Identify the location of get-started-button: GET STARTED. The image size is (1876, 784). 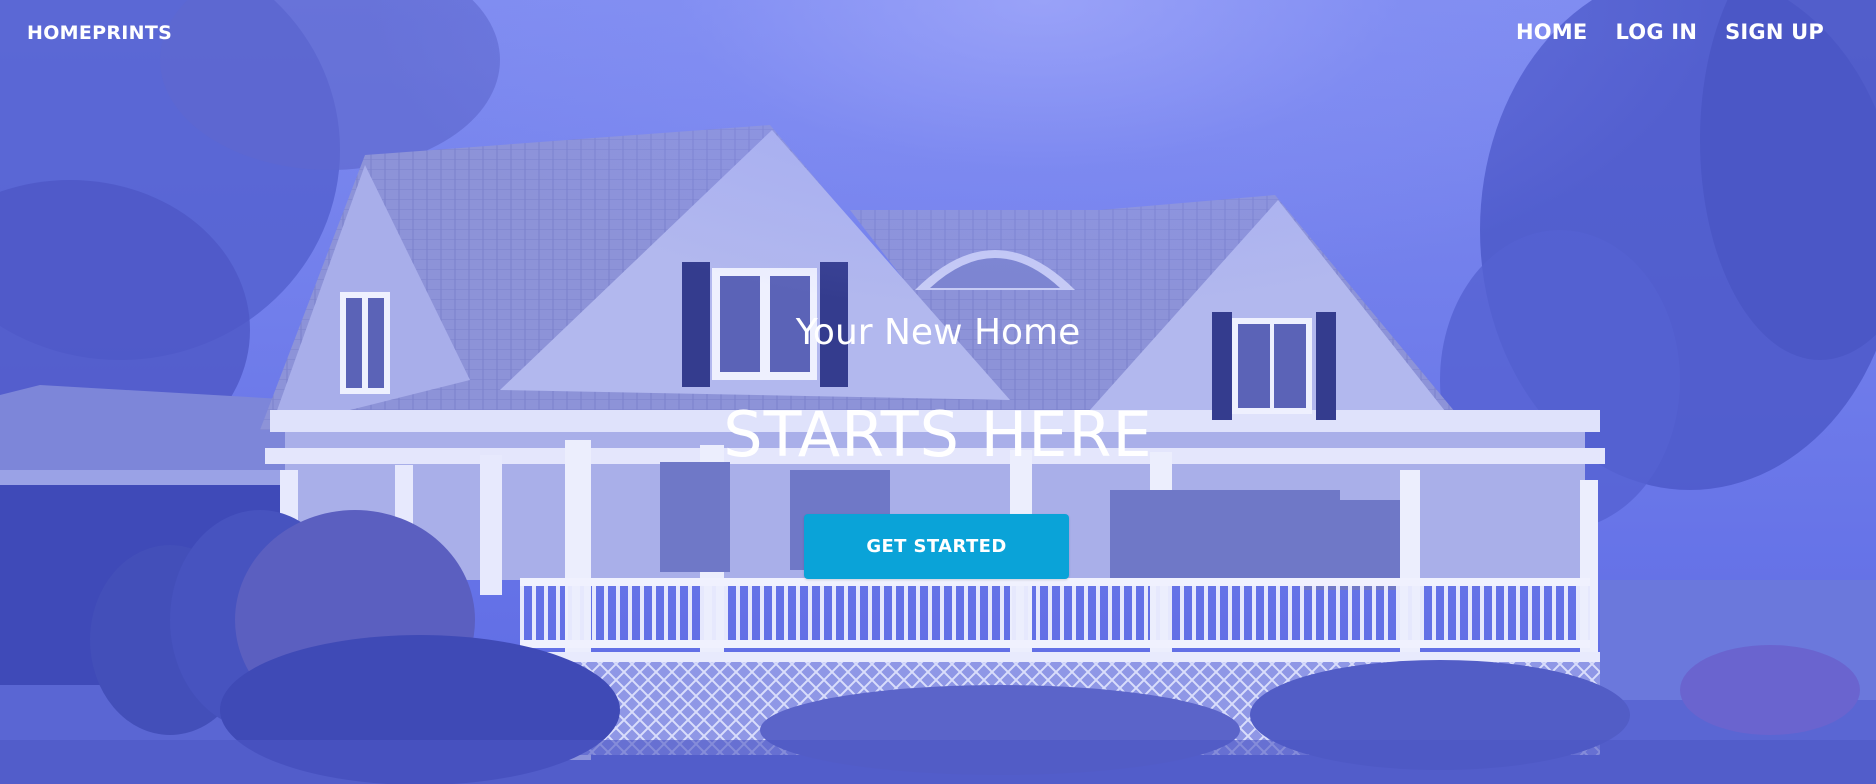
(936, 546).